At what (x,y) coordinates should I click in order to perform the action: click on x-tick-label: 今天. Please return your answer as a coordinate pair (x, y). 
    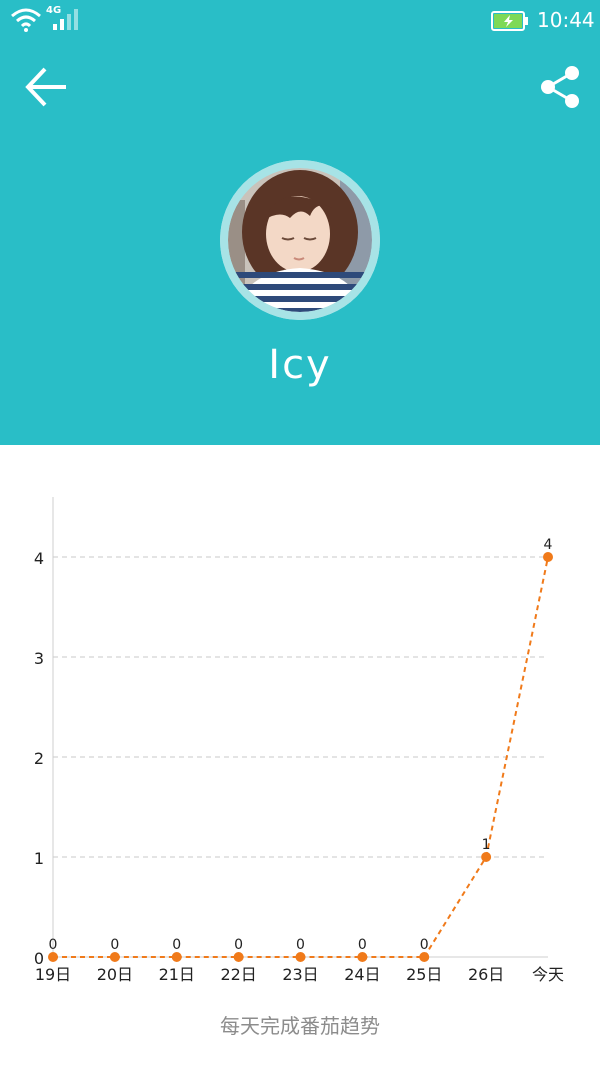
    Looking at the image, I should click on (548, 974).